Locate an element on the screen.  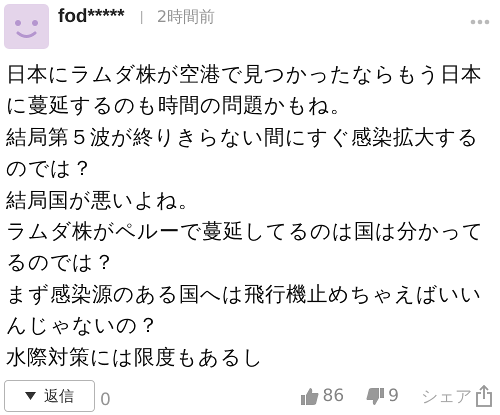
comment-text: 日本にラムダ株が空港で見つかったならもう日本に蔓延するのも時間の問題かもね。 is located at coordinates (244, 90).